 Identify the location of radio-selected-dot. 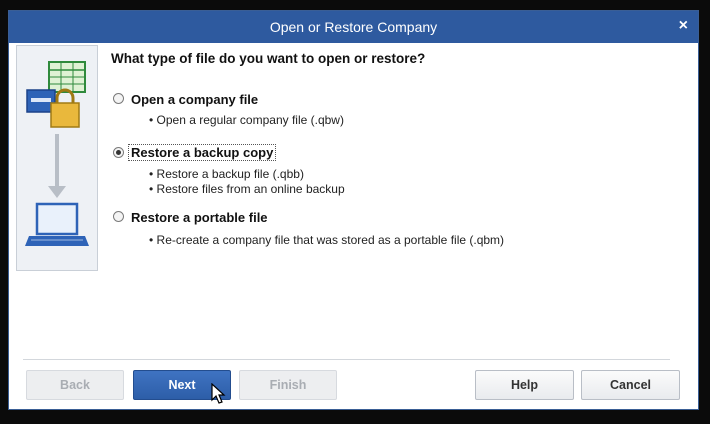
(118, 152).